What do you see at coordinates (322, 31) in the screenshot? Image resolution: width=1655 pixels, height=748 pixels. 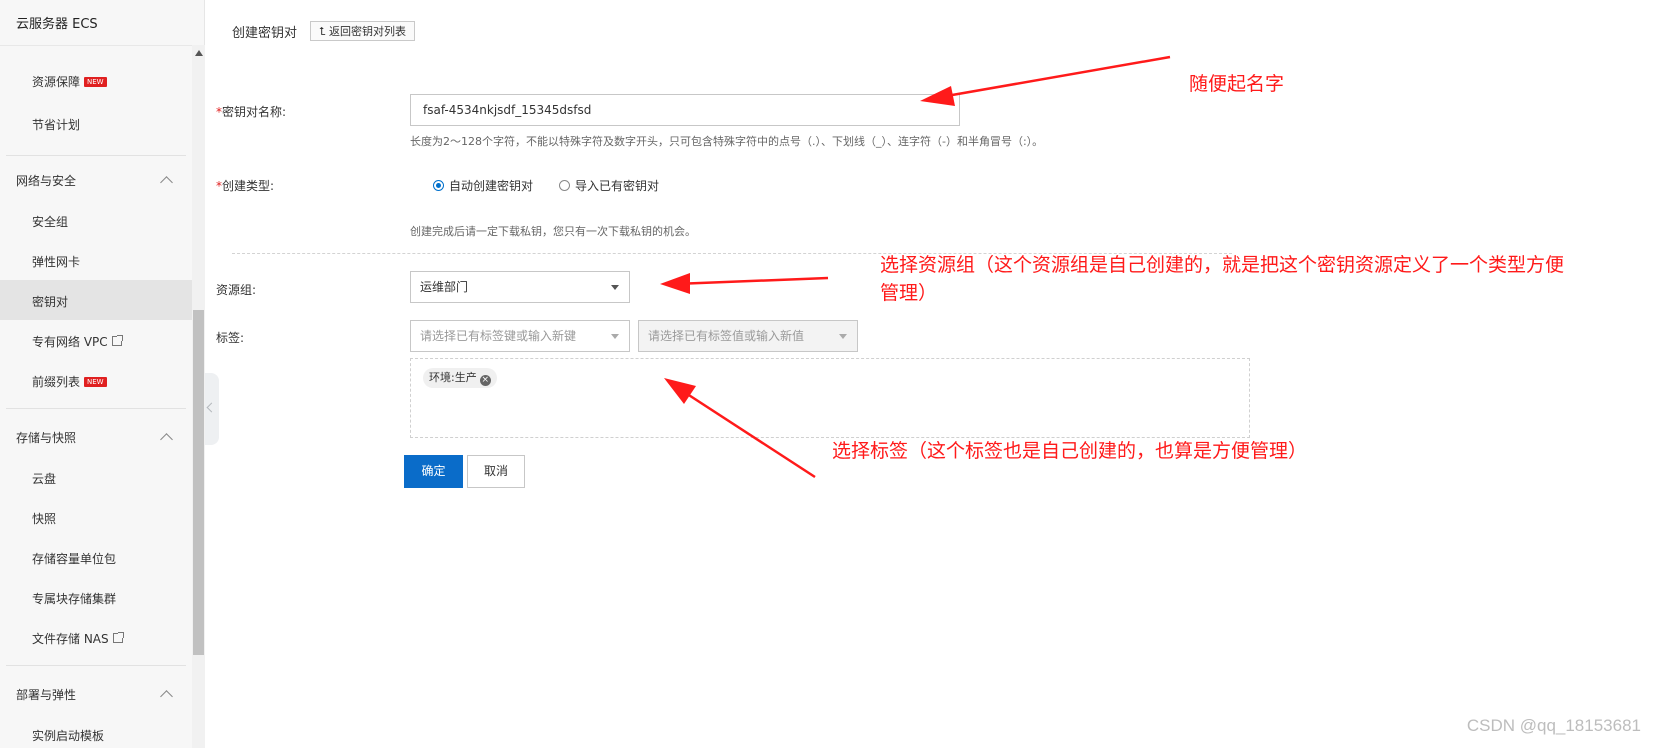 I see `back-arrow-icon: ⮤` at bounding box center [322, 31].